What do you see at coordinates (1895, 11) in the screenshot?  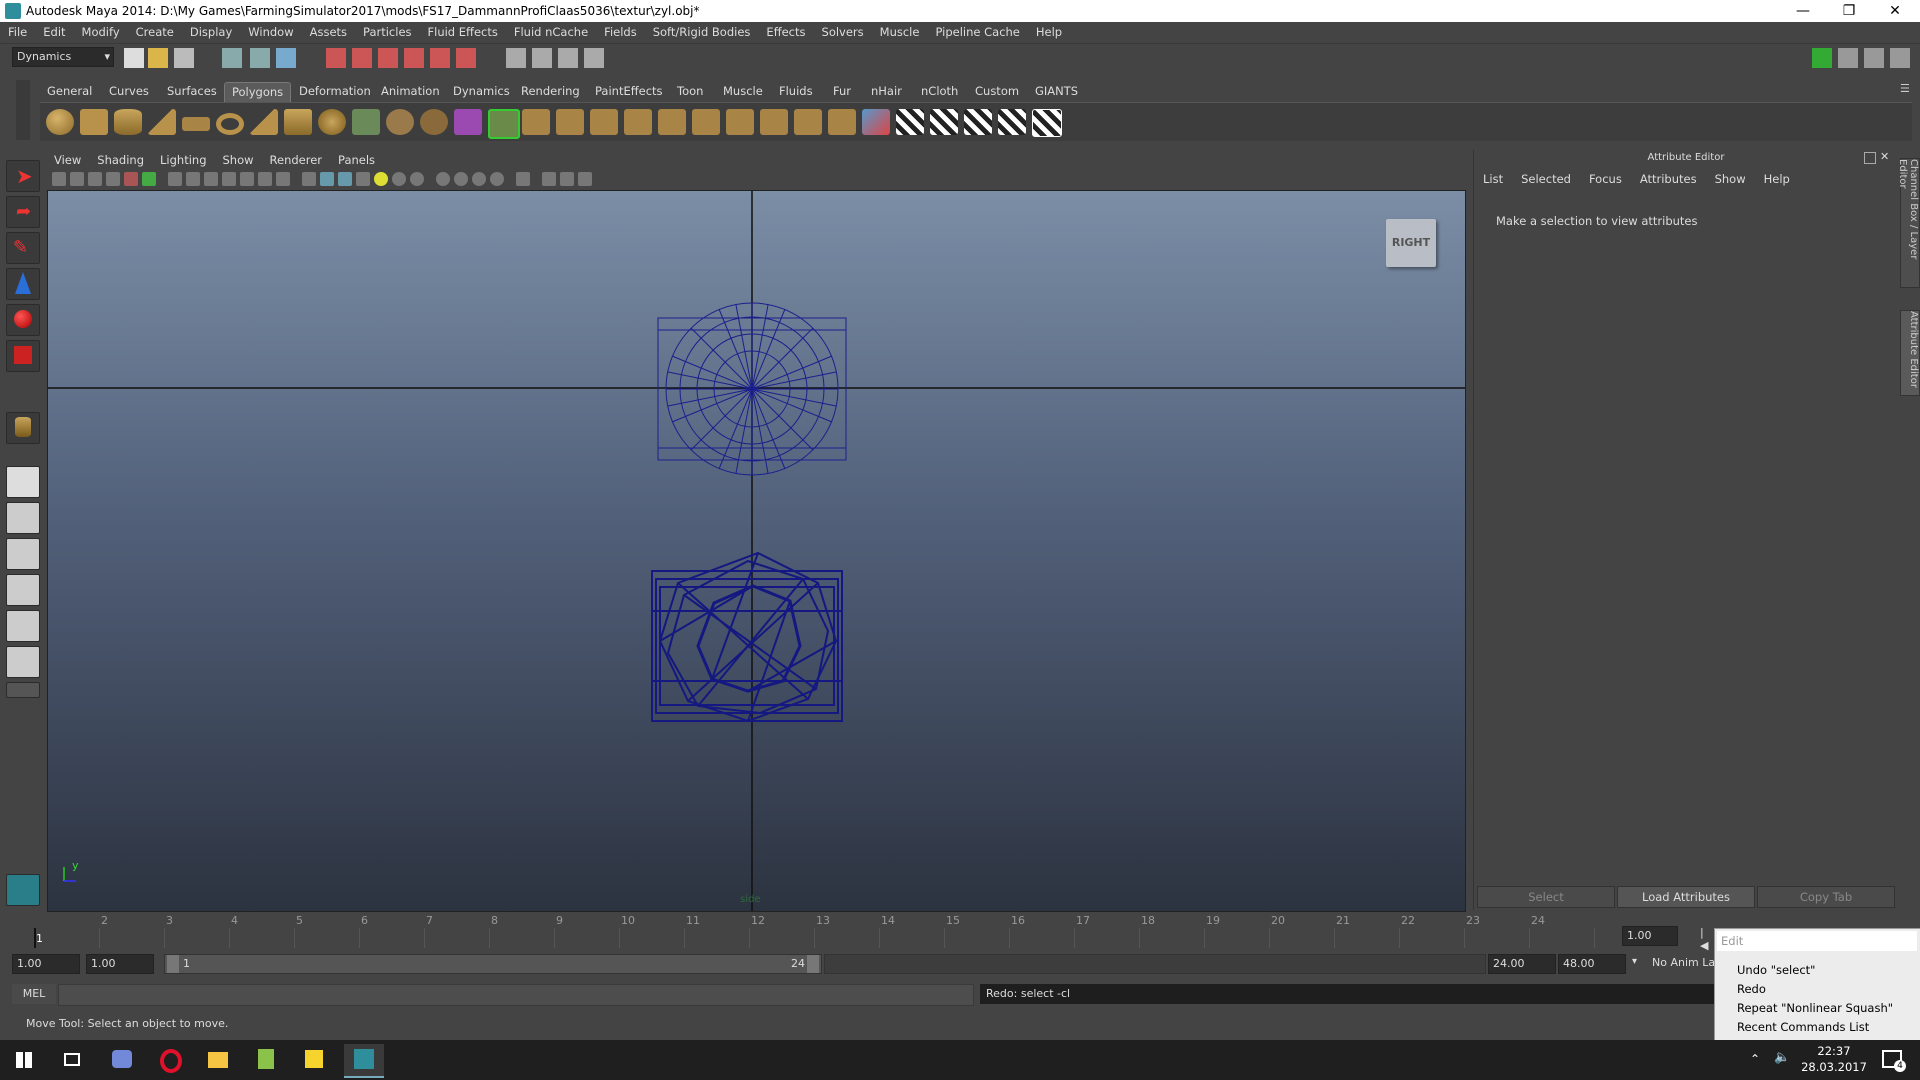 I see `close-icon: ✕` at bounding box center [1895, 11].